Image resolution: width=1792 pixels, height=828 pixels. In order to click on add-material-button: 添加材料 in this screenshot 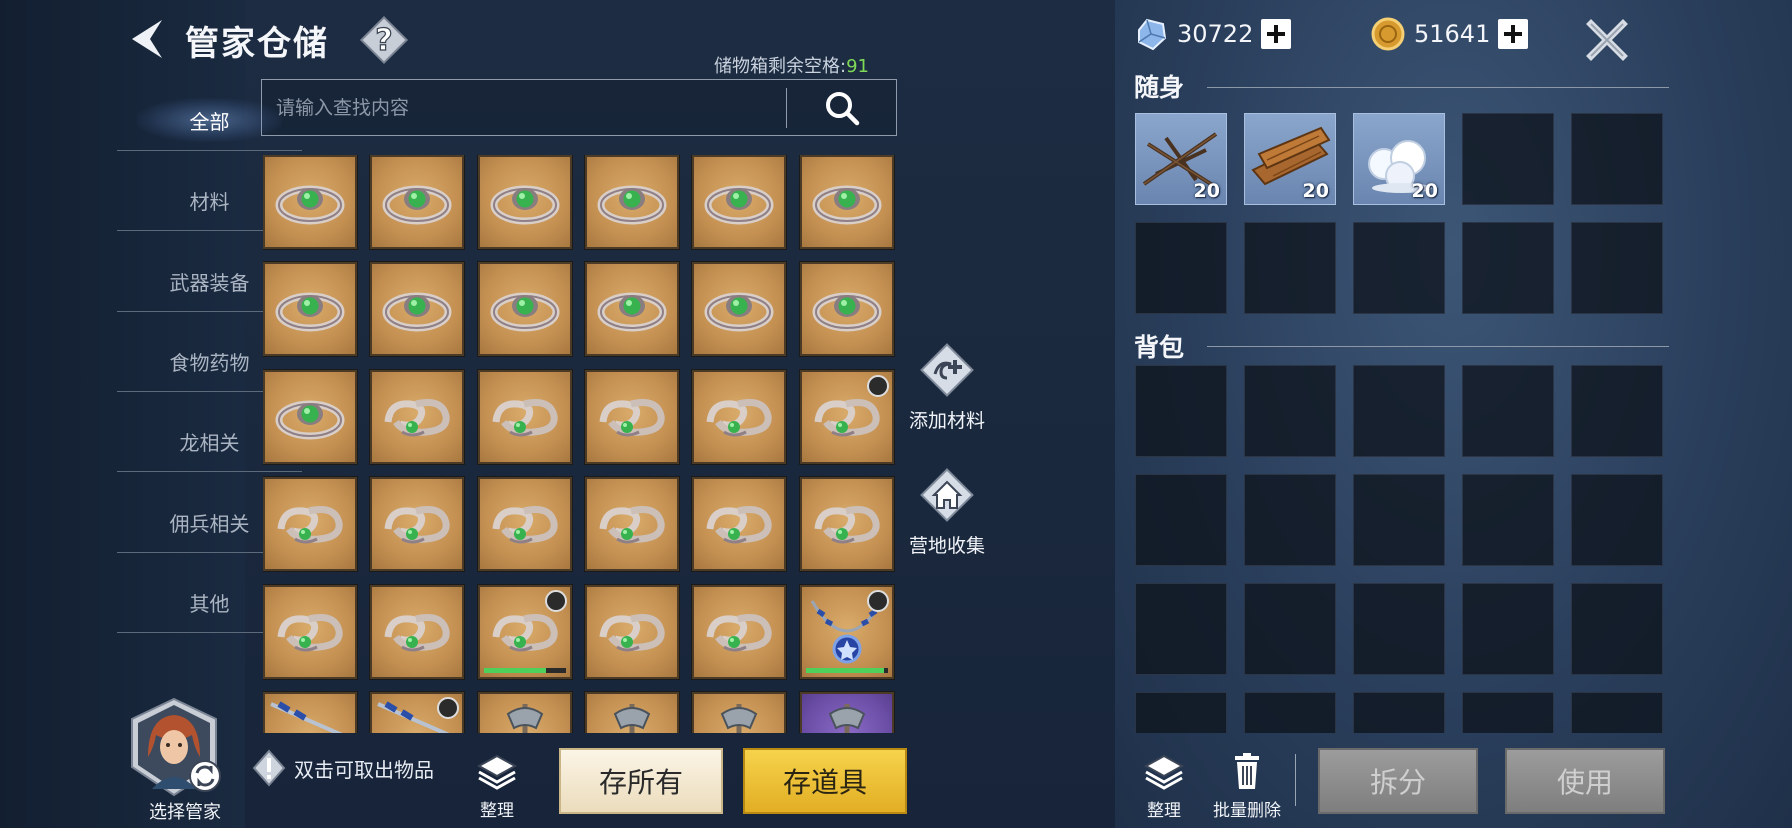, I will do `click(947, 386)`.